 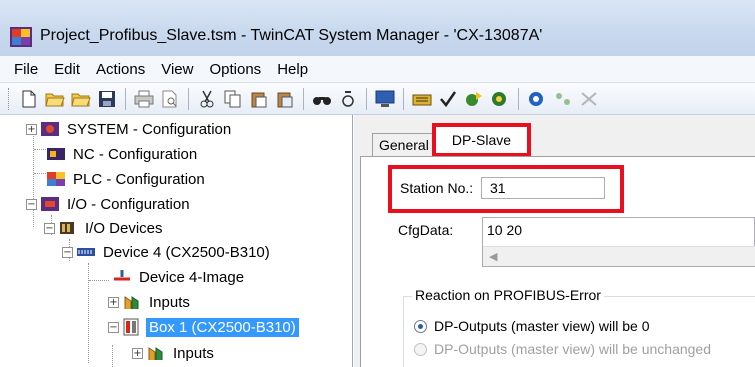 What do you see at coordinates (543, 188) in the screenshot?
I see `station-number-input: 31` at bounding box center [543, 188].